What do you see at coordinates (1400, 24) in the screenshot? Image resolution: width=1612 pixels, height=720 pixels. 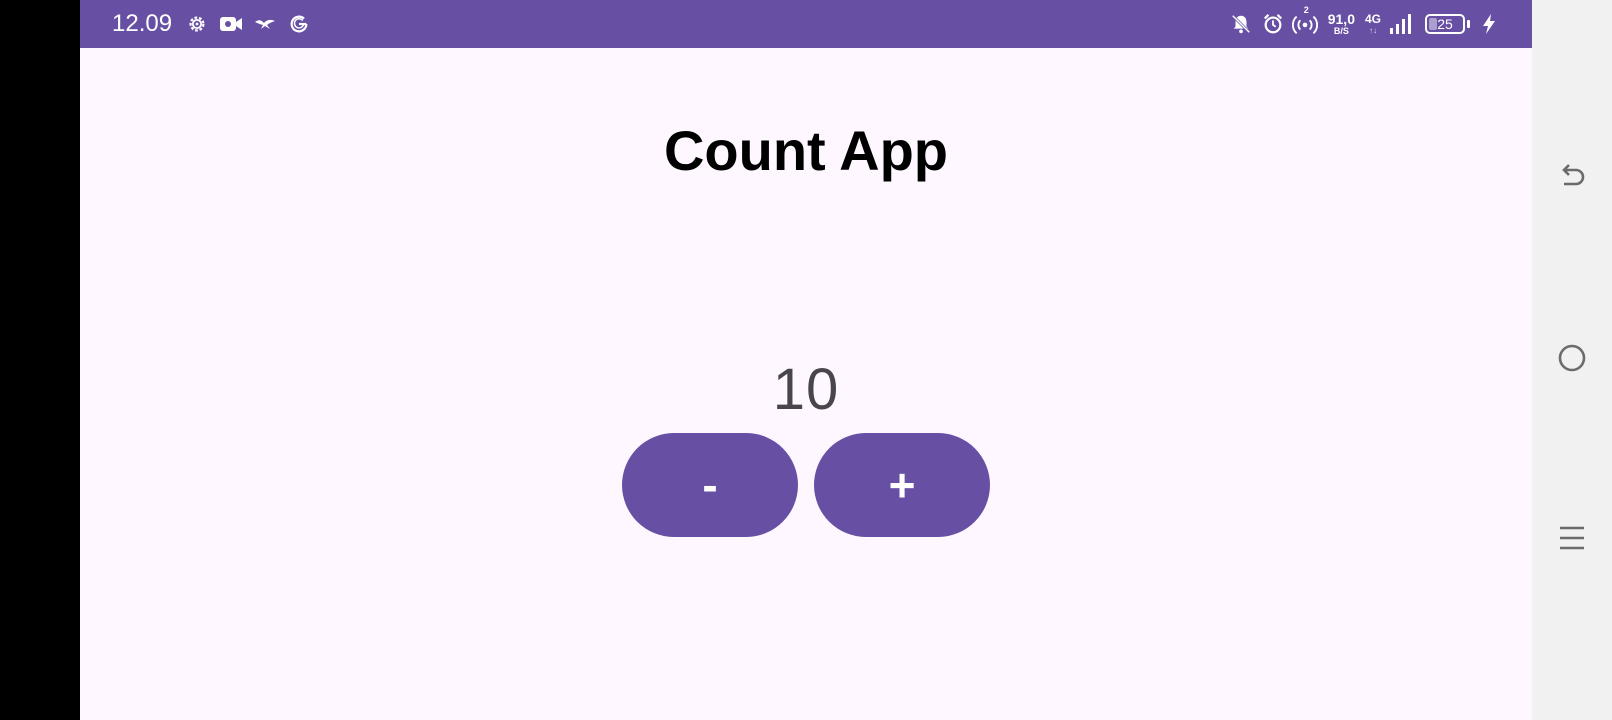 I see `signal-bars-icon` at bounding box center [1400, 24].